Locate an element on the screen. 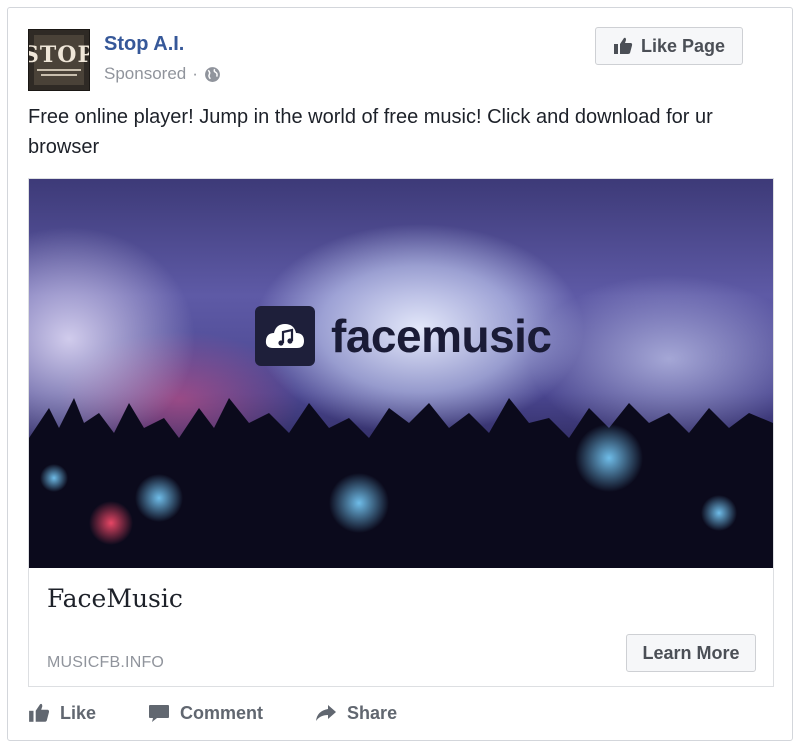 This screenshot has width=800, height=750. post-actions: Like Comment Share is located at coordinates (238, 713).